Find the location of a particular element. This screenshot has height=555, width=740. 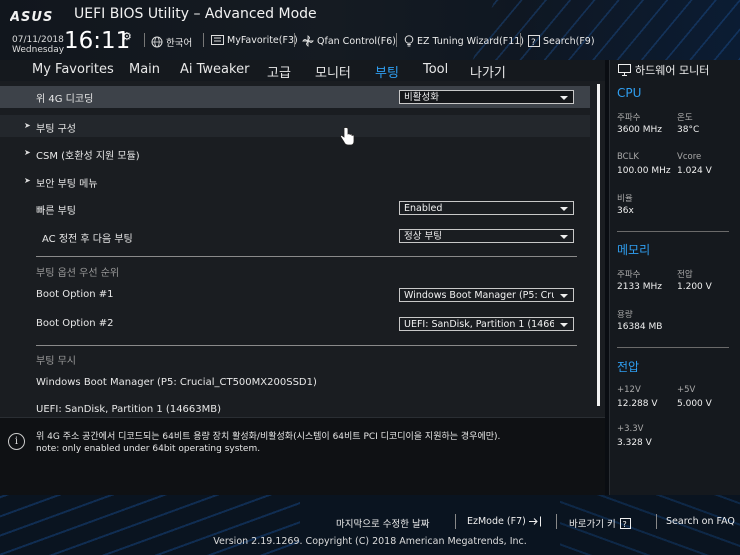

ratio-value: 36x is located at coordinates (625, 211).